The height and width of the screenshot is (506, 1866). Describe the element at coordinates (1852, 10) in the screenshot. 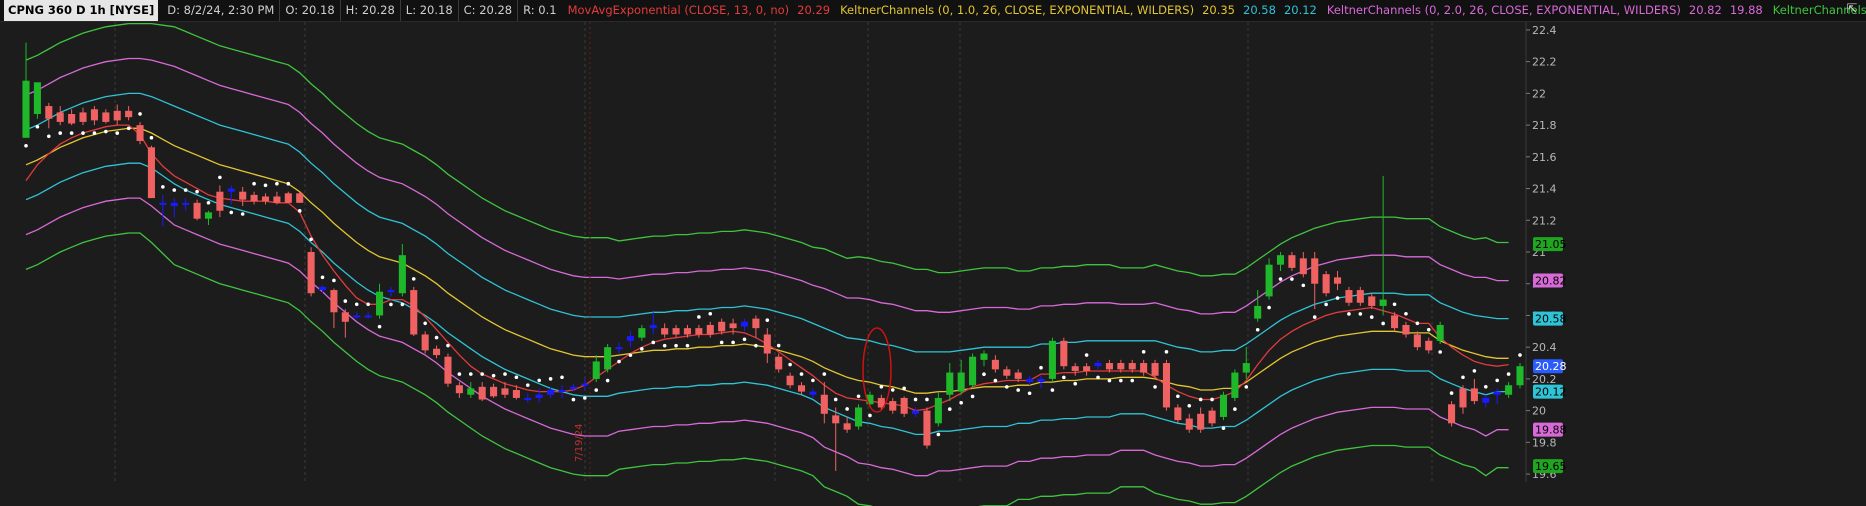

I see `expand-icon: ⇱` at that location.